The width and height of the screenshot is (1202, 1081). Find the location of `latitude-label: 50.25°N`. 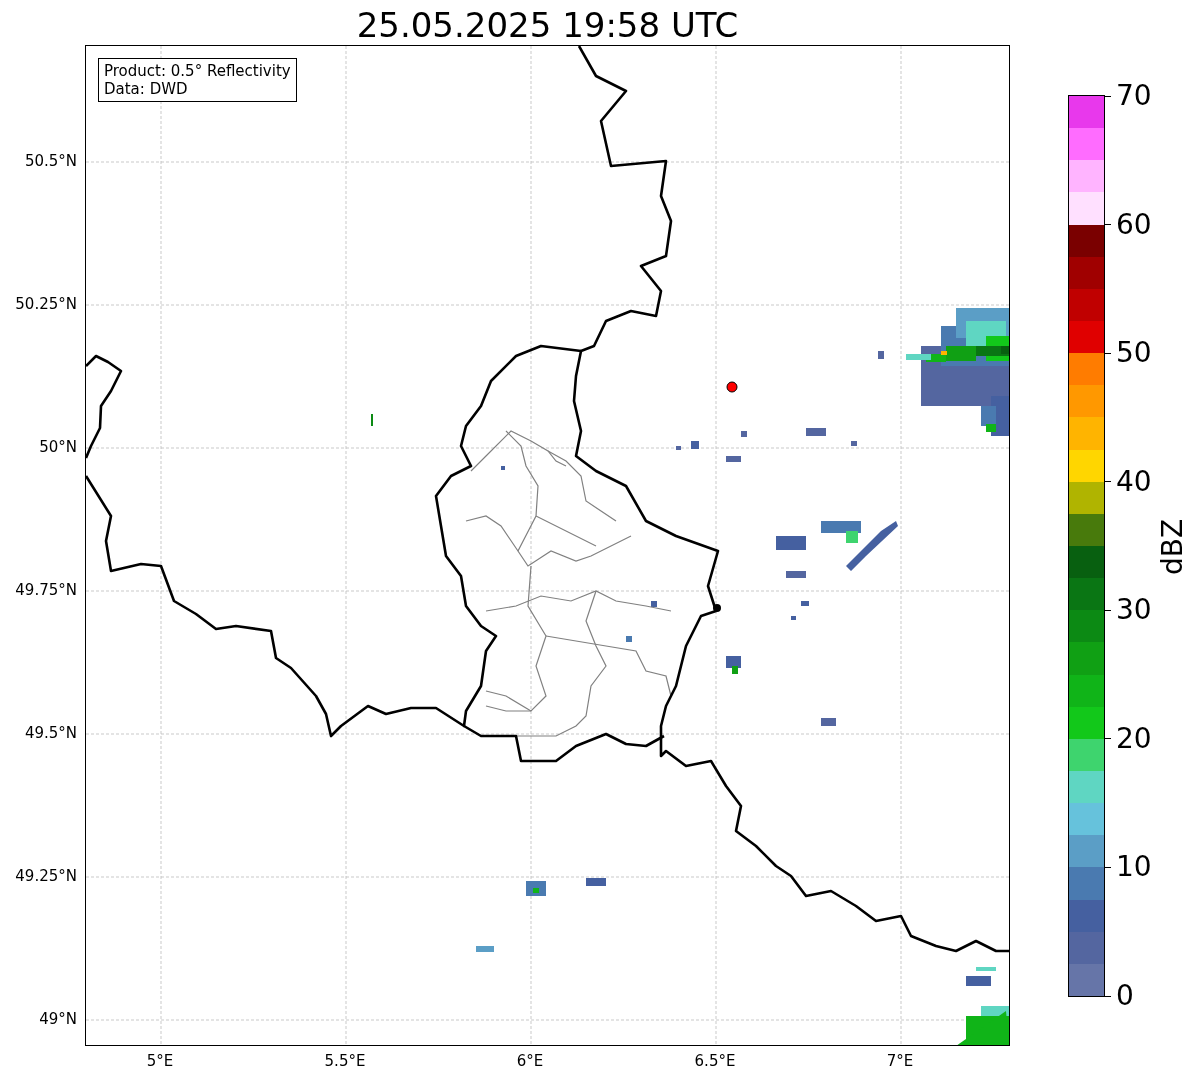

latitude-label: 50.25°N is located at coordinates (46, 304).